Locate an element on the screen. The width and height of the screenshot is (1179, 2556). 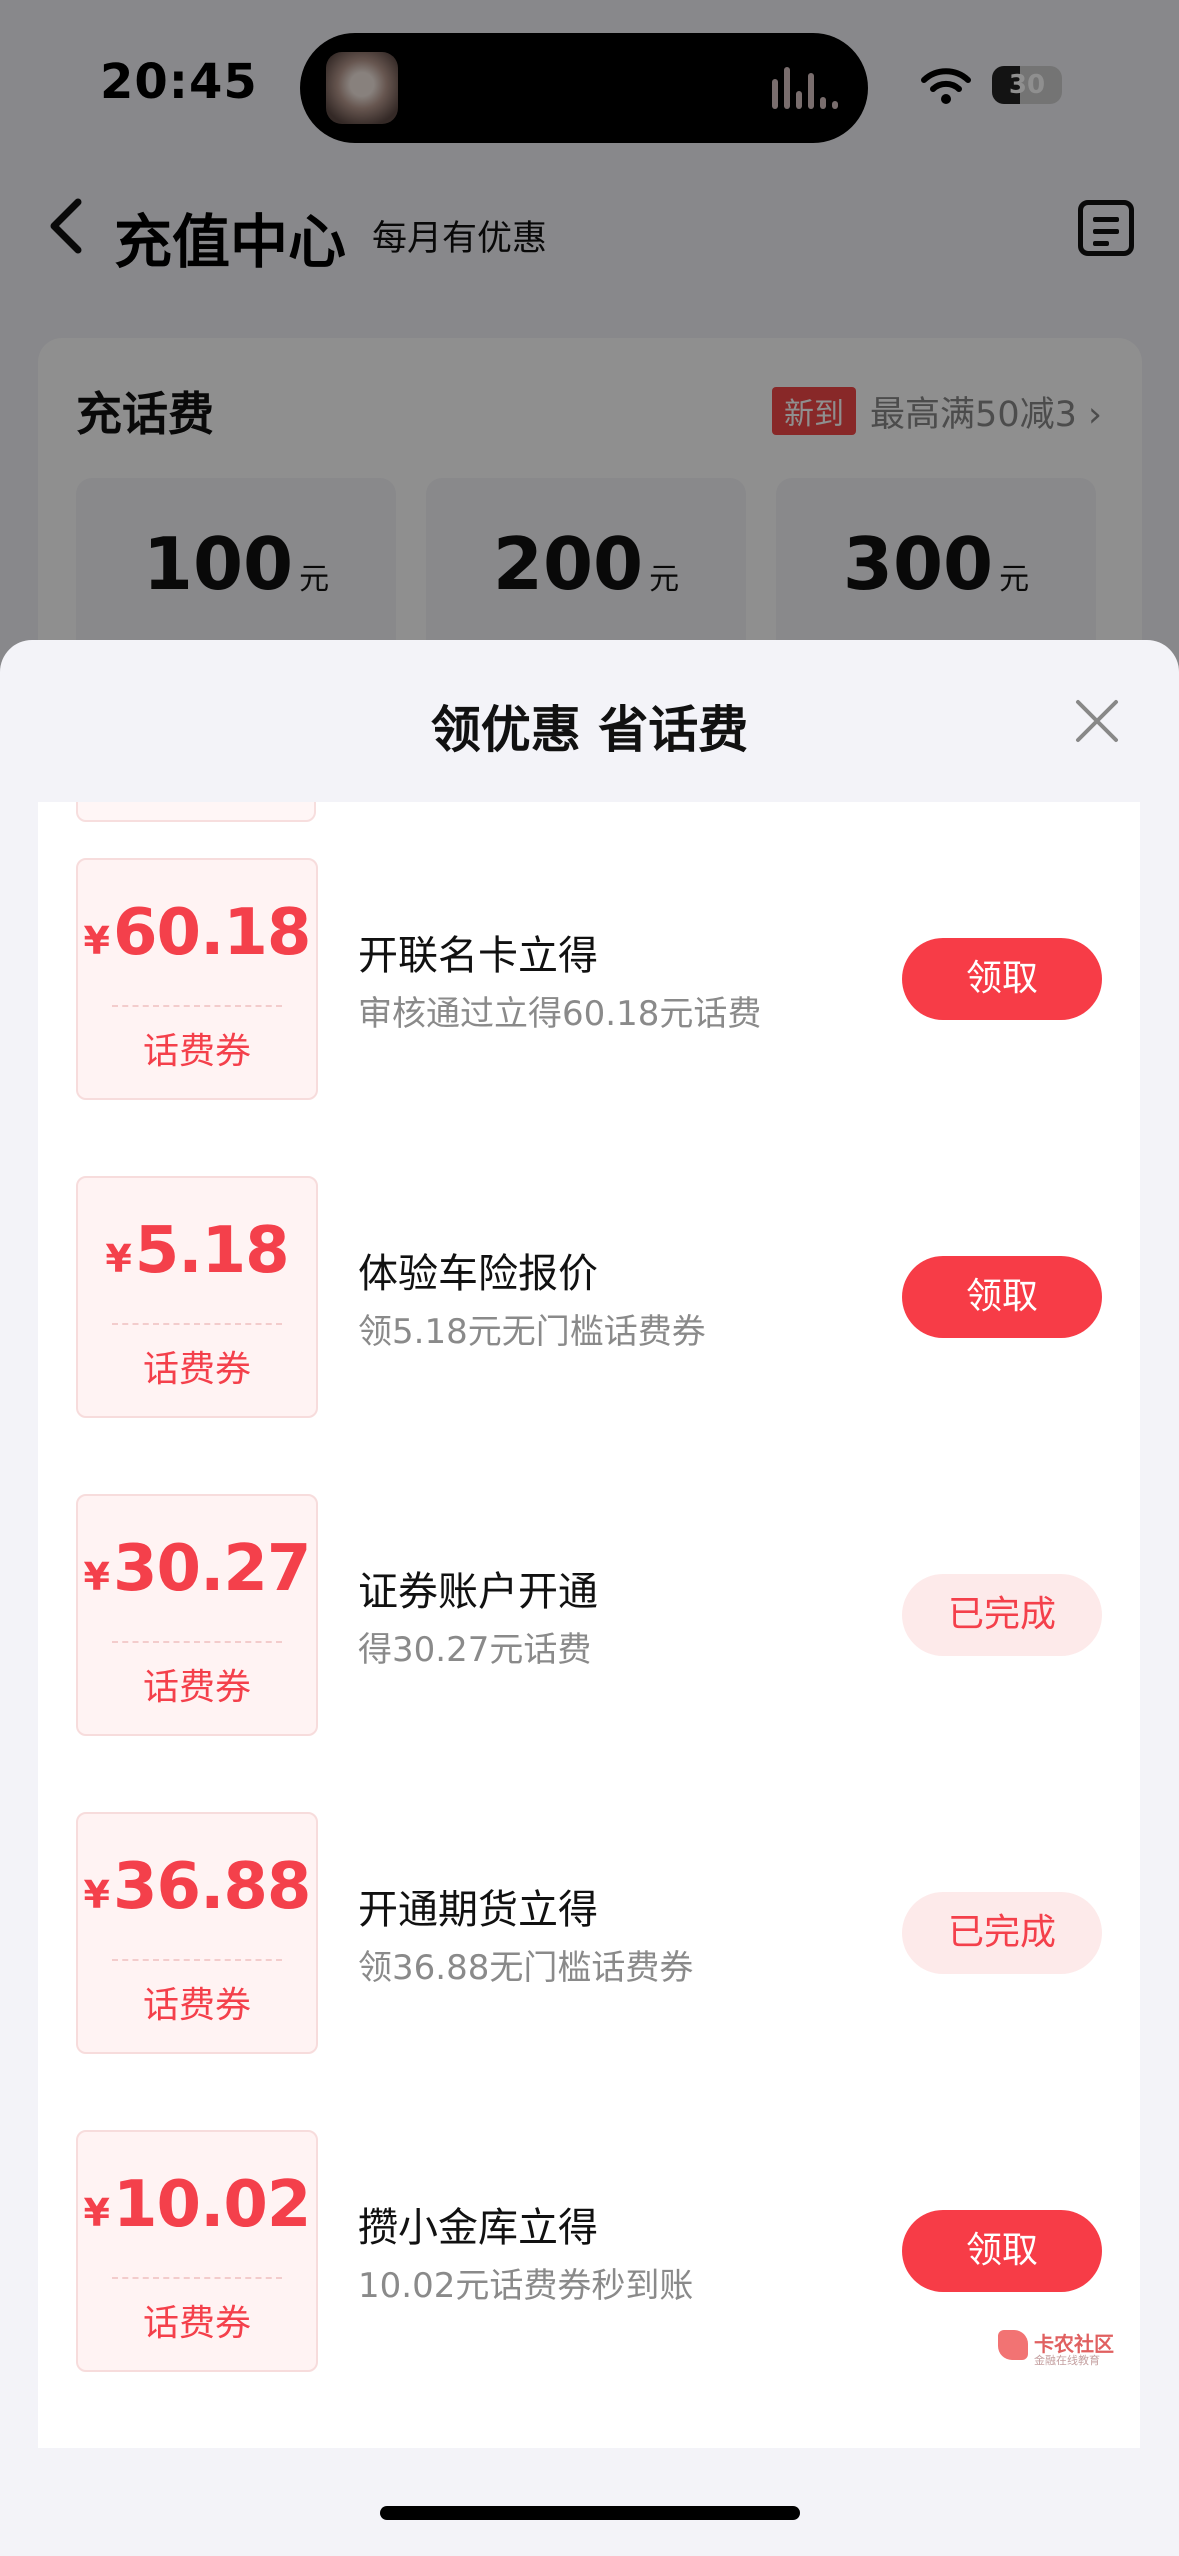
home-indicator is located at coordinates (590, 2513).